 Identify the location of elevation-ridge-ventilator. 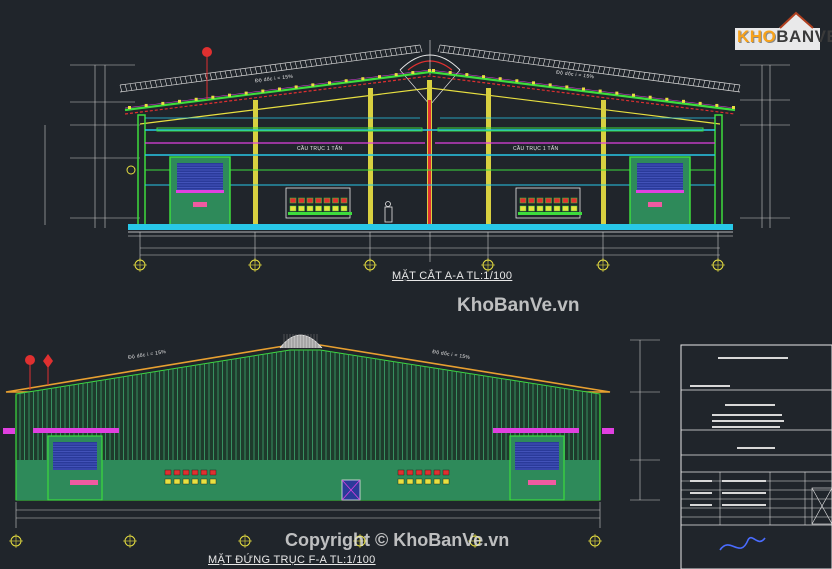
(301, 341).